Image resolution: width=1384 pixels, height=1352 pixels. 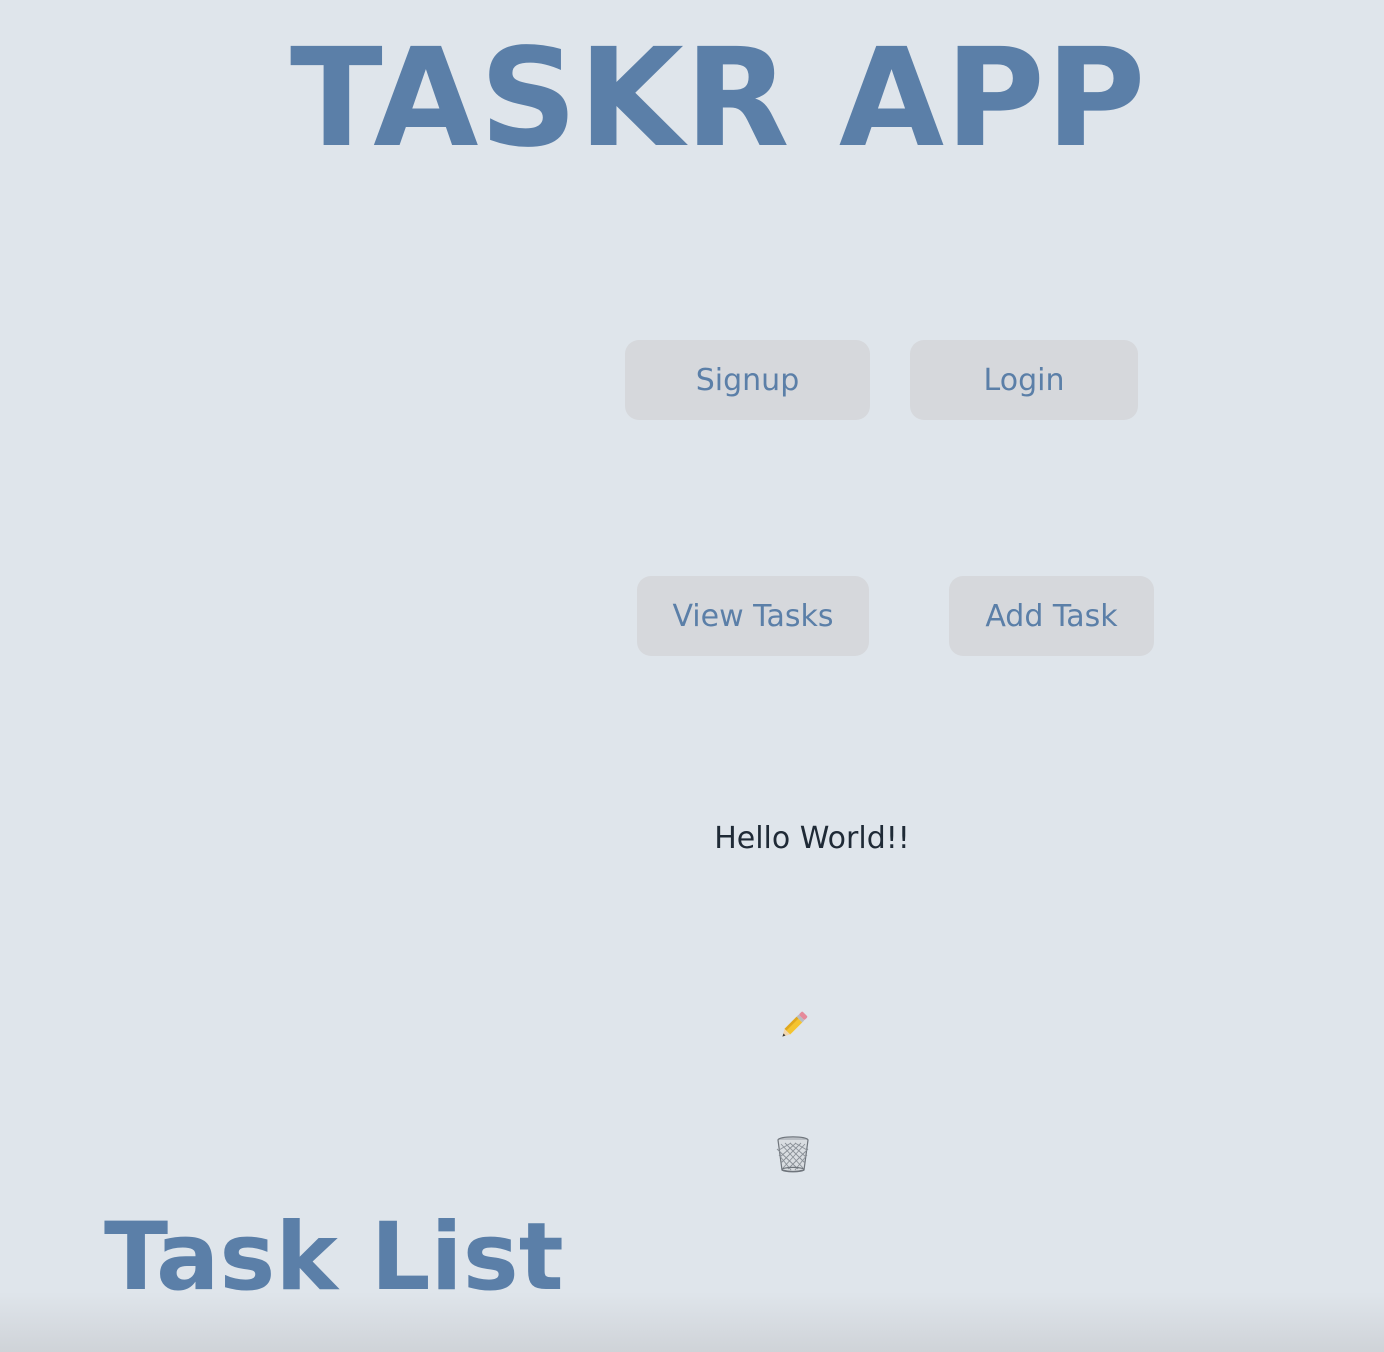 I want to click on signup-button: Signup, so click(x=747, y=380).